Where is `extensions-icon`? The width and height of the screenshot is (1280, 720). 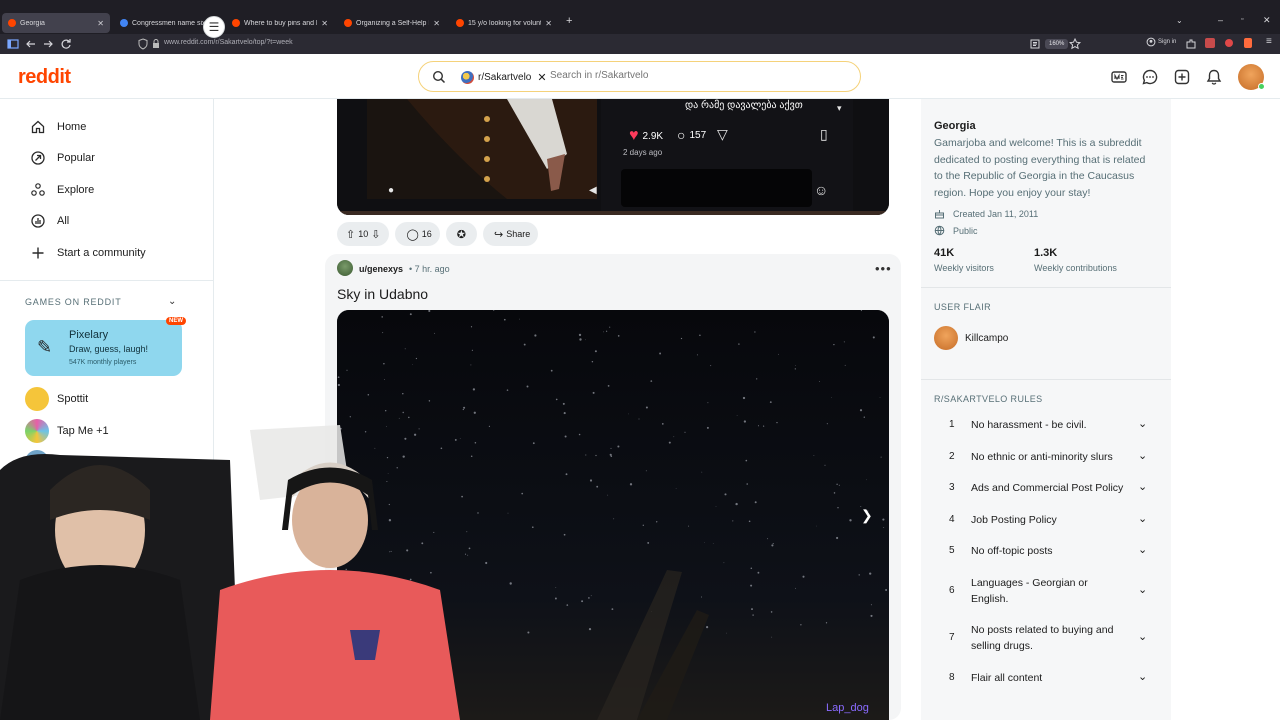
extensions-icon is located at coordinates (1191, 44).